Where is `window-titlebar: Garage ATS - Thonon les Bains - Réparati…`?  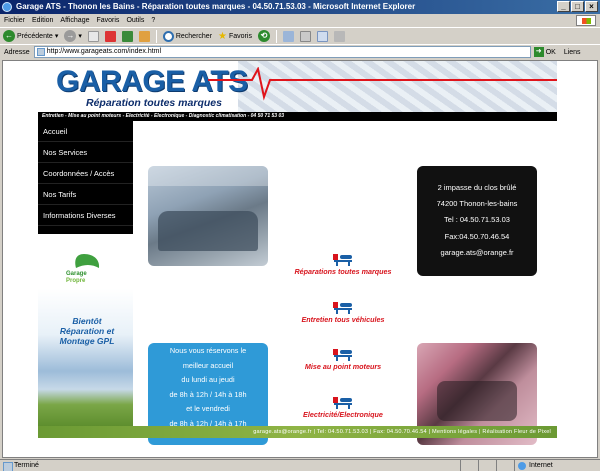
window-titlebar: Garage ATS - Thonon les Bains - Réparati… is located at coordinates (300, 7).